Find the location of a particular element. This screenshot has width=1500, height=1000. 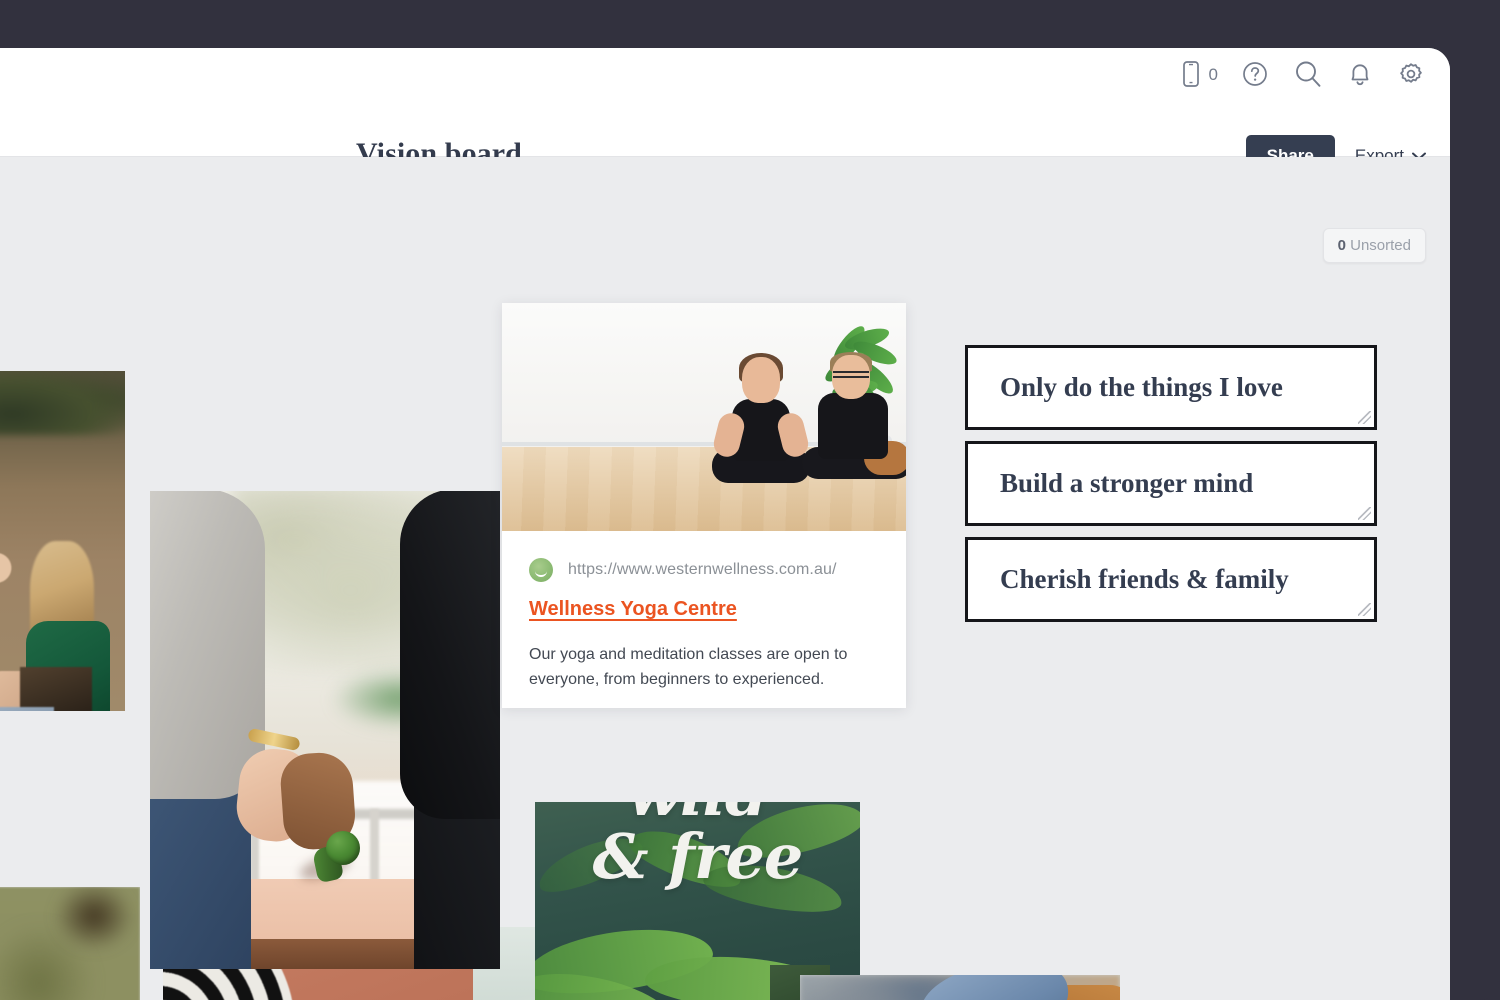

link-card-title-link: Wellness Yoga Centre is located at coordinates (633, 609).